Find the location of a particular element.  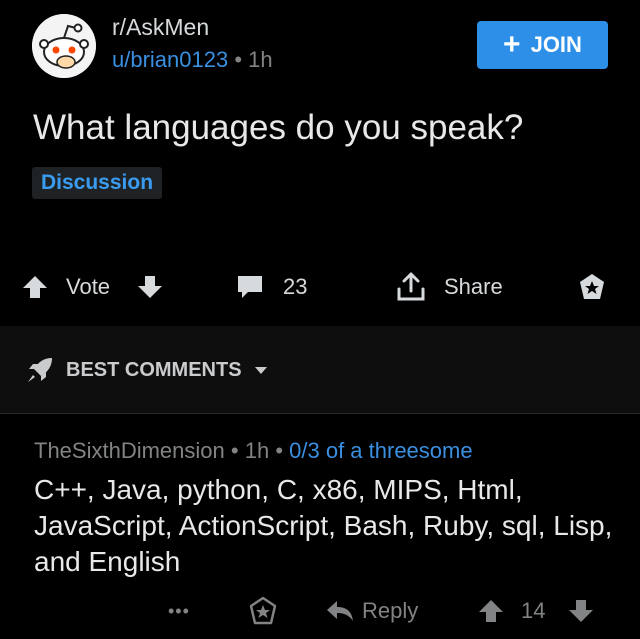

join-button: + JOIN is located at coordinates (542, 45).